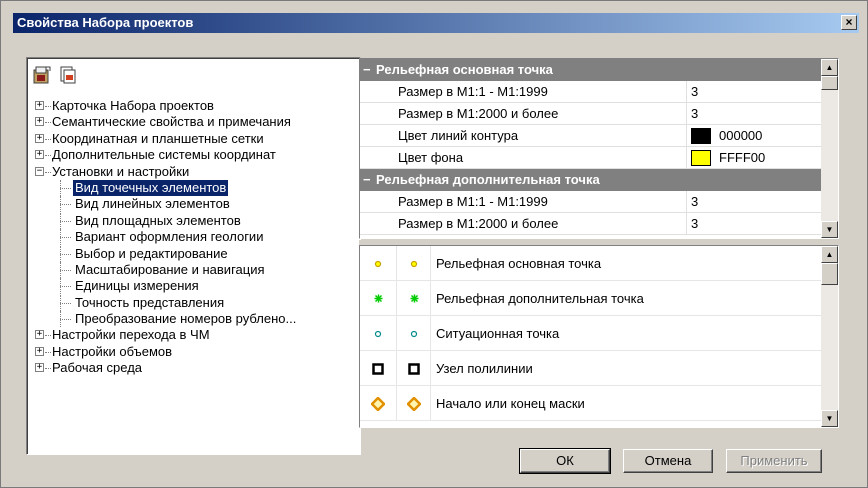  What do you see at coordinates (152, 204) in the screenshot?
I see `tree-item-label: Вид линейных элементов` at bounding box center [152, 204].